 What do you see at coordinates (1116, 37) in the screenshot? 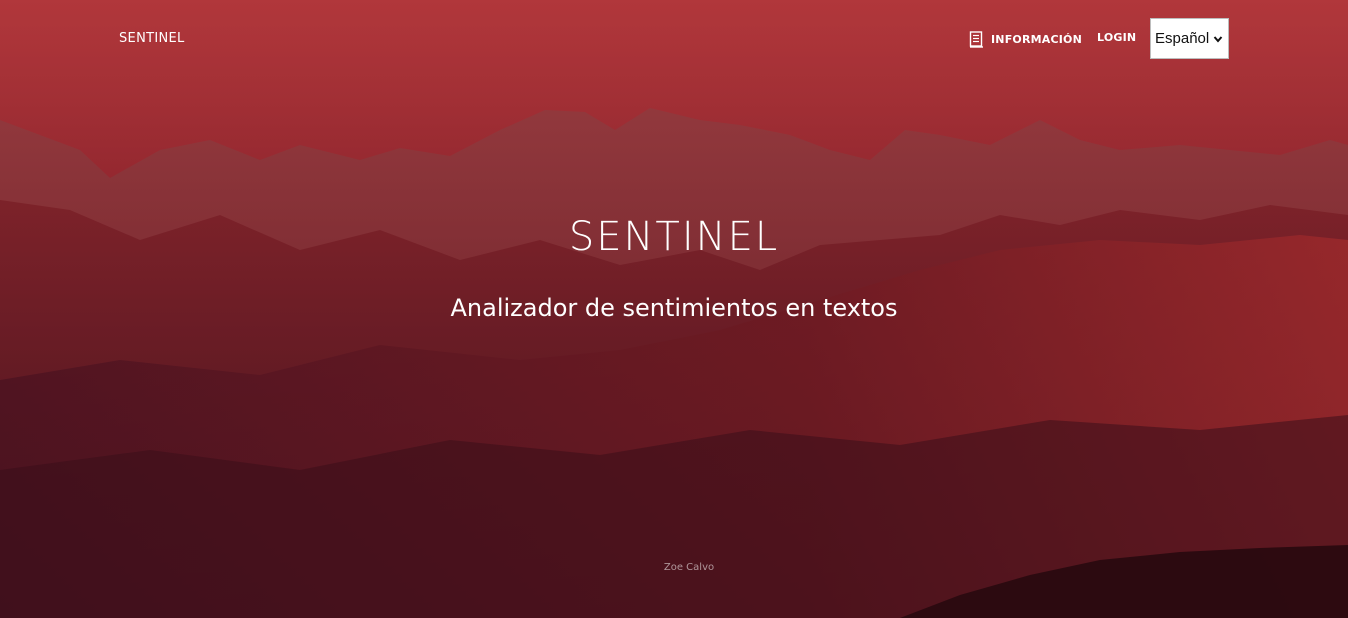
I see `nav-link-login: LOGIN` at bounding box center [1116, 37].